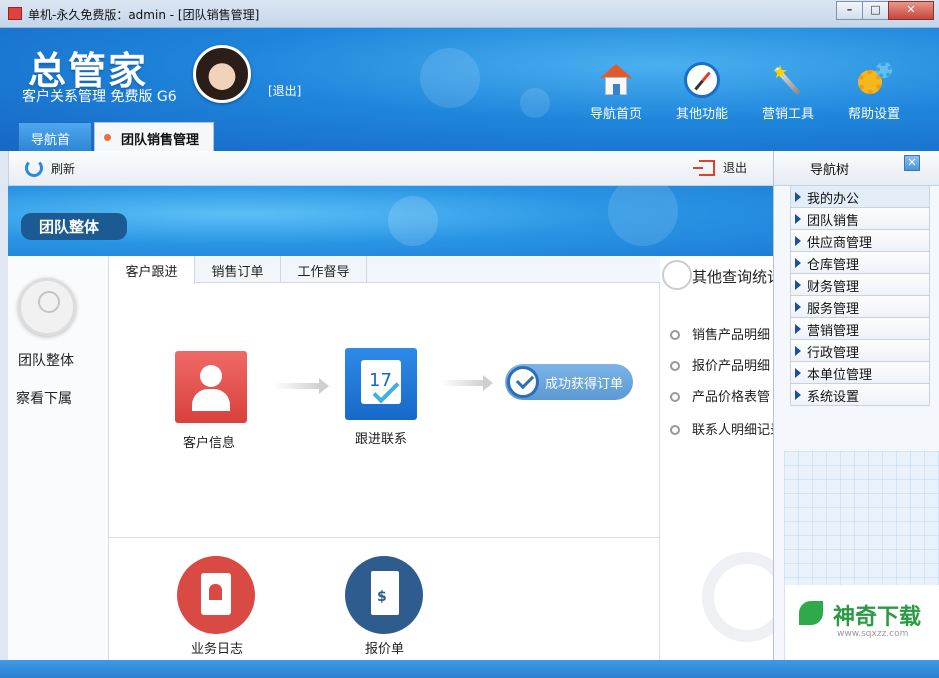 The image size is (939, 678). I want to click on topnav-label: 导航首页, so click(615, 114).